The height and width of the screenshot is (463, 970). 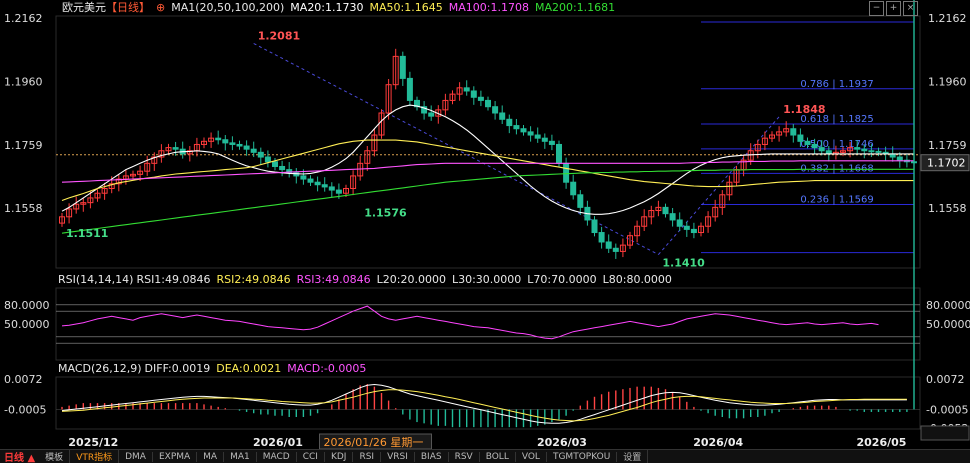 I want to click on l80-value: L80:80.0000, so click(x=637, y=279).